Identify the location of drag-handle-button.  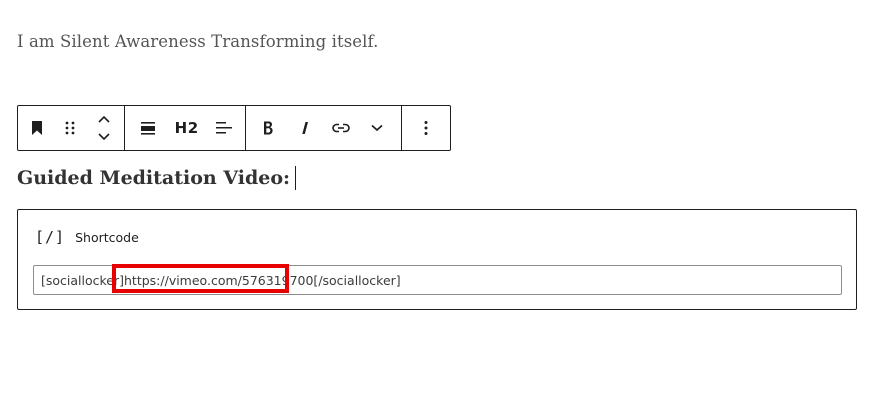
(70, 128).